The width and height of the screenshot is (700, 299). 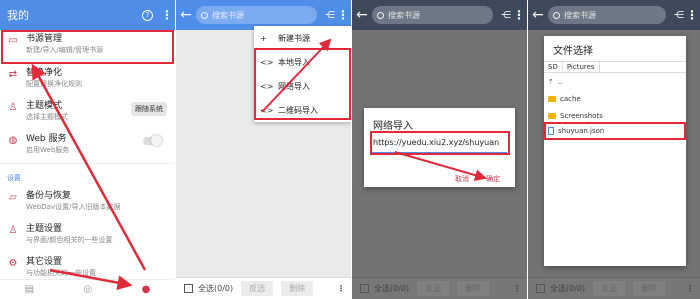 What do you see at coordinates (87, 163) in the screenshot?
I see `divider` at bounding box center [87, 163].